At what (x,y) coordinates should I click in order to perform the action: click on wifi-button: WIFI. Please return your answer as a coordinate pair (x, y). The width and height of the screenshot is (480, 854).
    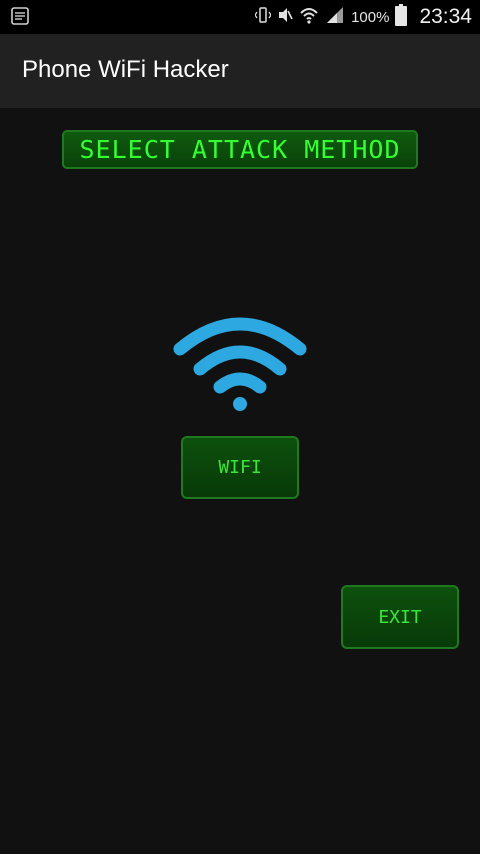
    Looking at the image, I should click on (240, 467).